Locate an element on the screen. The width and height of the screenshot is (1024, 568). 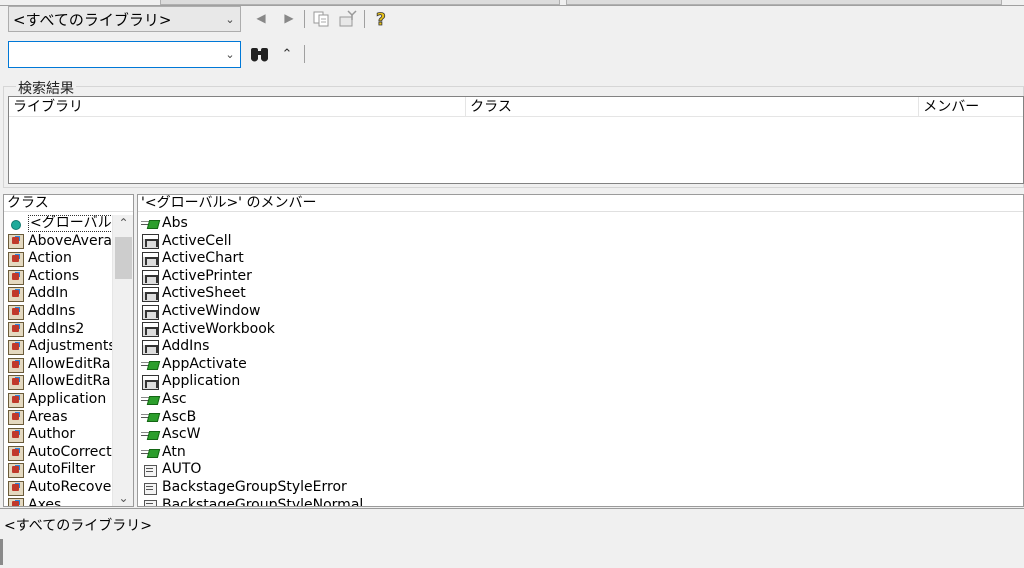
class-list-item: Author is located at coordinates (58, 435).